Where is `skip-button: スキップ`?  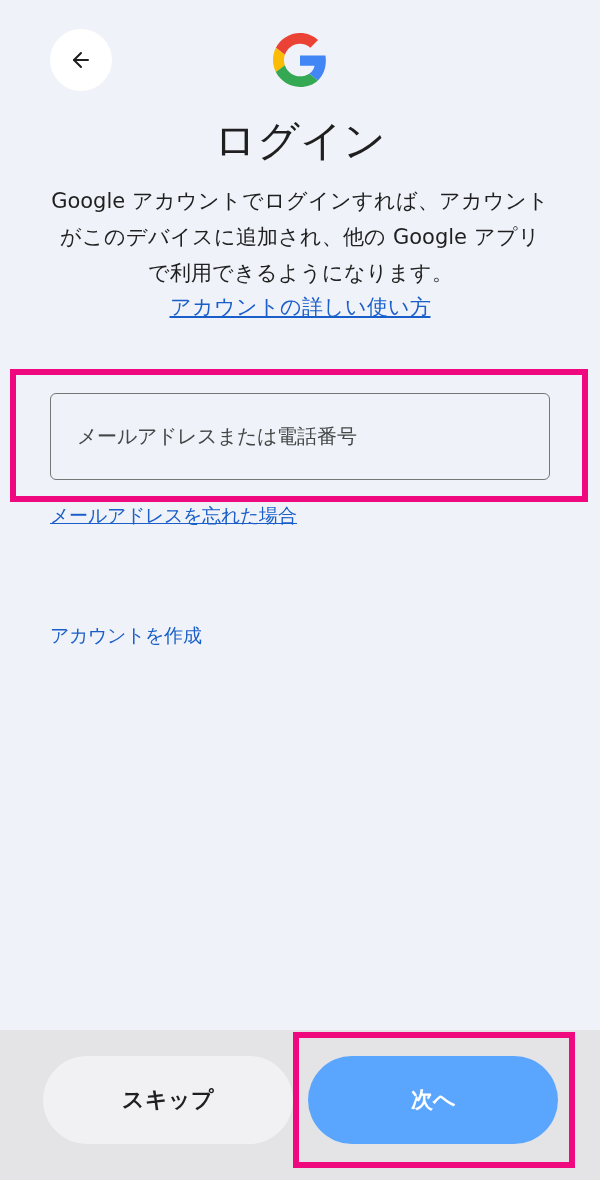
skip-button: スキップ is located at coordinates (168, 1100).